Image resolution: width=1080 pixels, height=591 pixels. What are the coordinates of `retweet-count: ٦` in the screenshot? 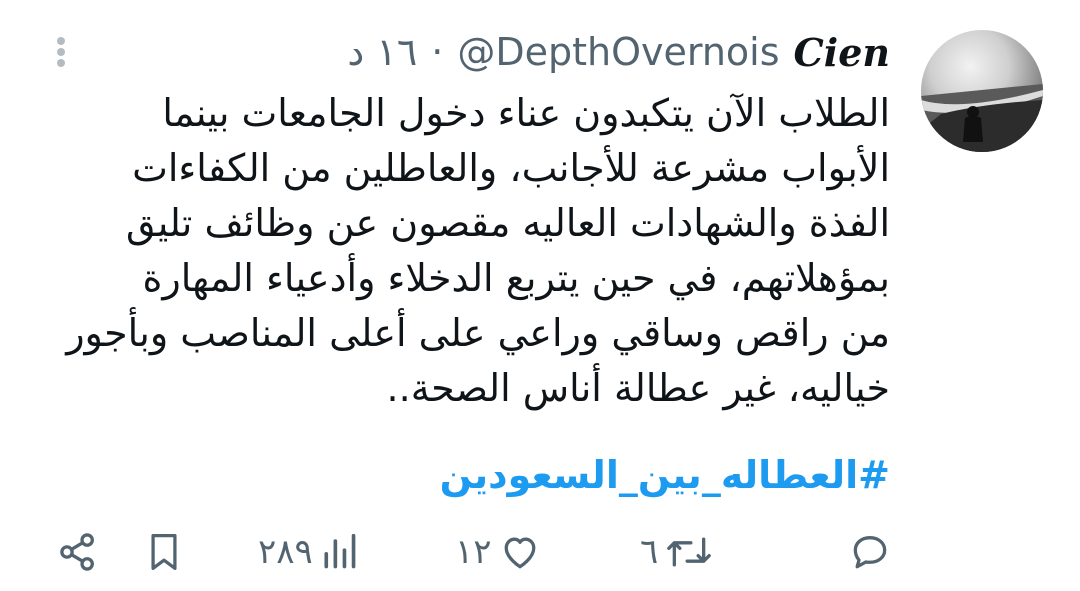 It's located at (649, 552).